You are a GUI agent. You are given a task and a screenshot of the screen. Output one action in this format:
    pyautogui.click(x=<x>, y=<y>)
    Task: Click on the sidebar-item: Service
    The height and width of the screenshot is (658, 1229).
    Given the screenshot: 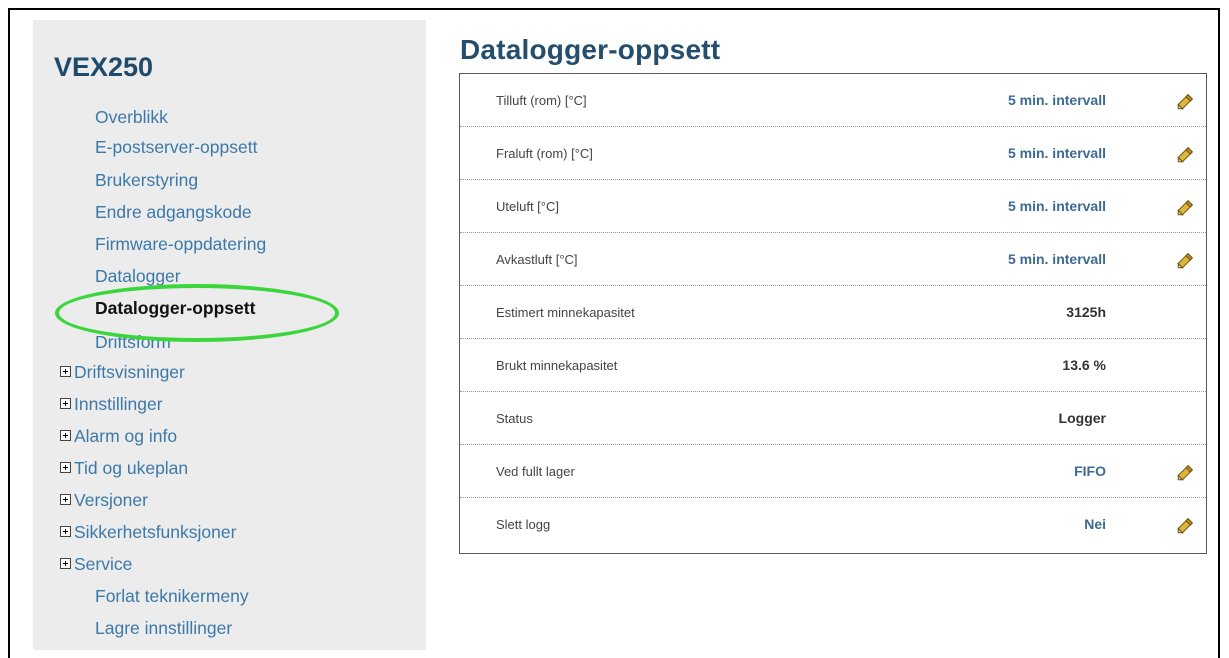 What is the action you would take?
    pyautogui.click(x=96, y=564)
    